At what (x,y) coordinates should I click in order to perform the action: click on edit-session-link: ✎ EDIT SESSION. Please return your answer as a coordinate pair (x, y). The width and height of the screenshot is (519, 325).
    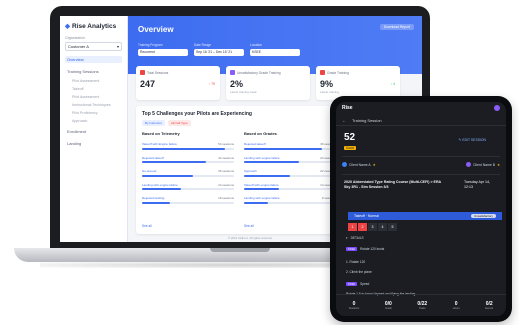
    Looking at the image, I should click on (472, 140).